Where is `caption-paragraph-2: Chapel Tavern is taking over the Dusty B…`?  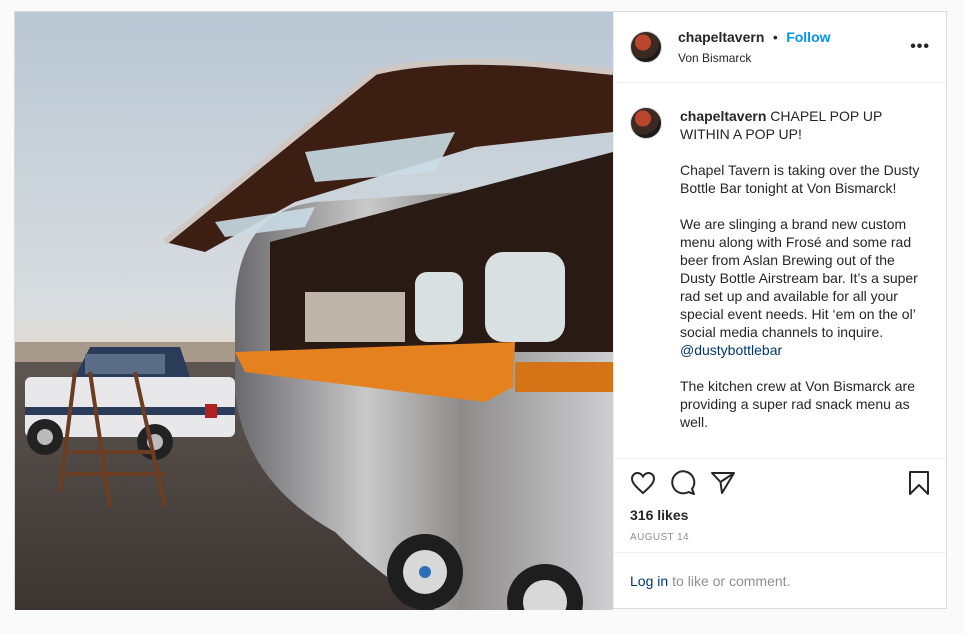 caption-paragraph-2: Chapel Tavern is taking over the Dusty B… is located at coordinates (800, 179).